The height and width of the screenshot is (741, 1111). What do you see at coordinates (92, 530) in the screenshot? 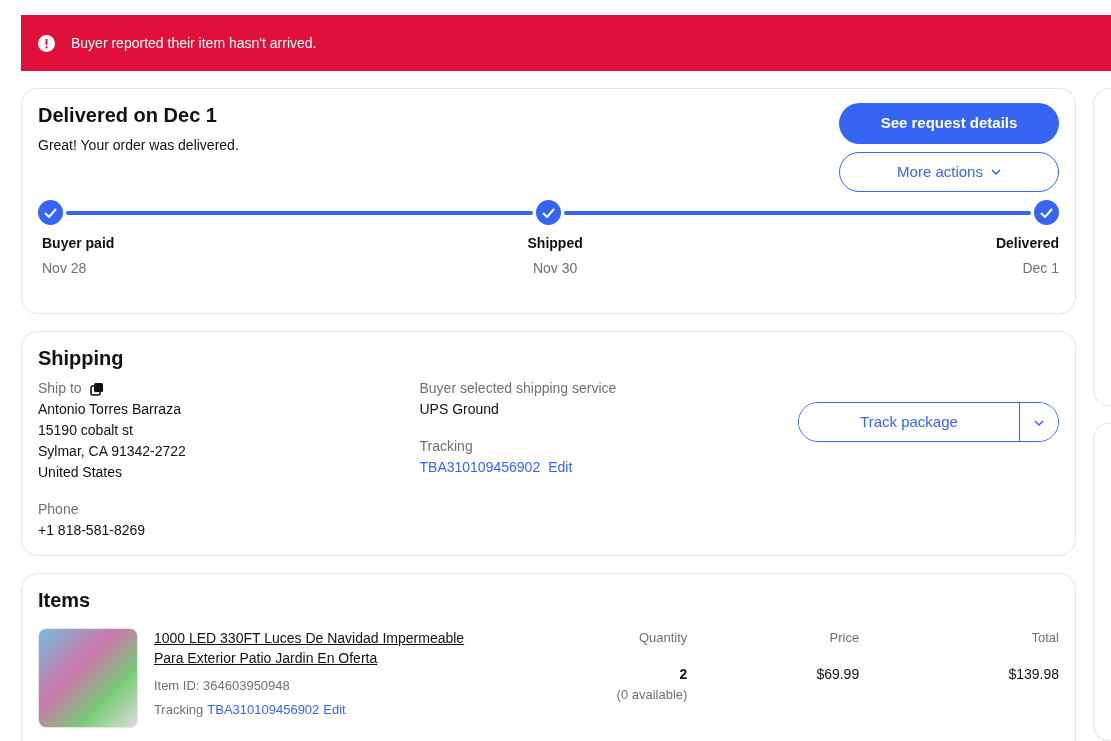
I see `phone-number: +1 818-581-8269` at bounding box center [92, 530].